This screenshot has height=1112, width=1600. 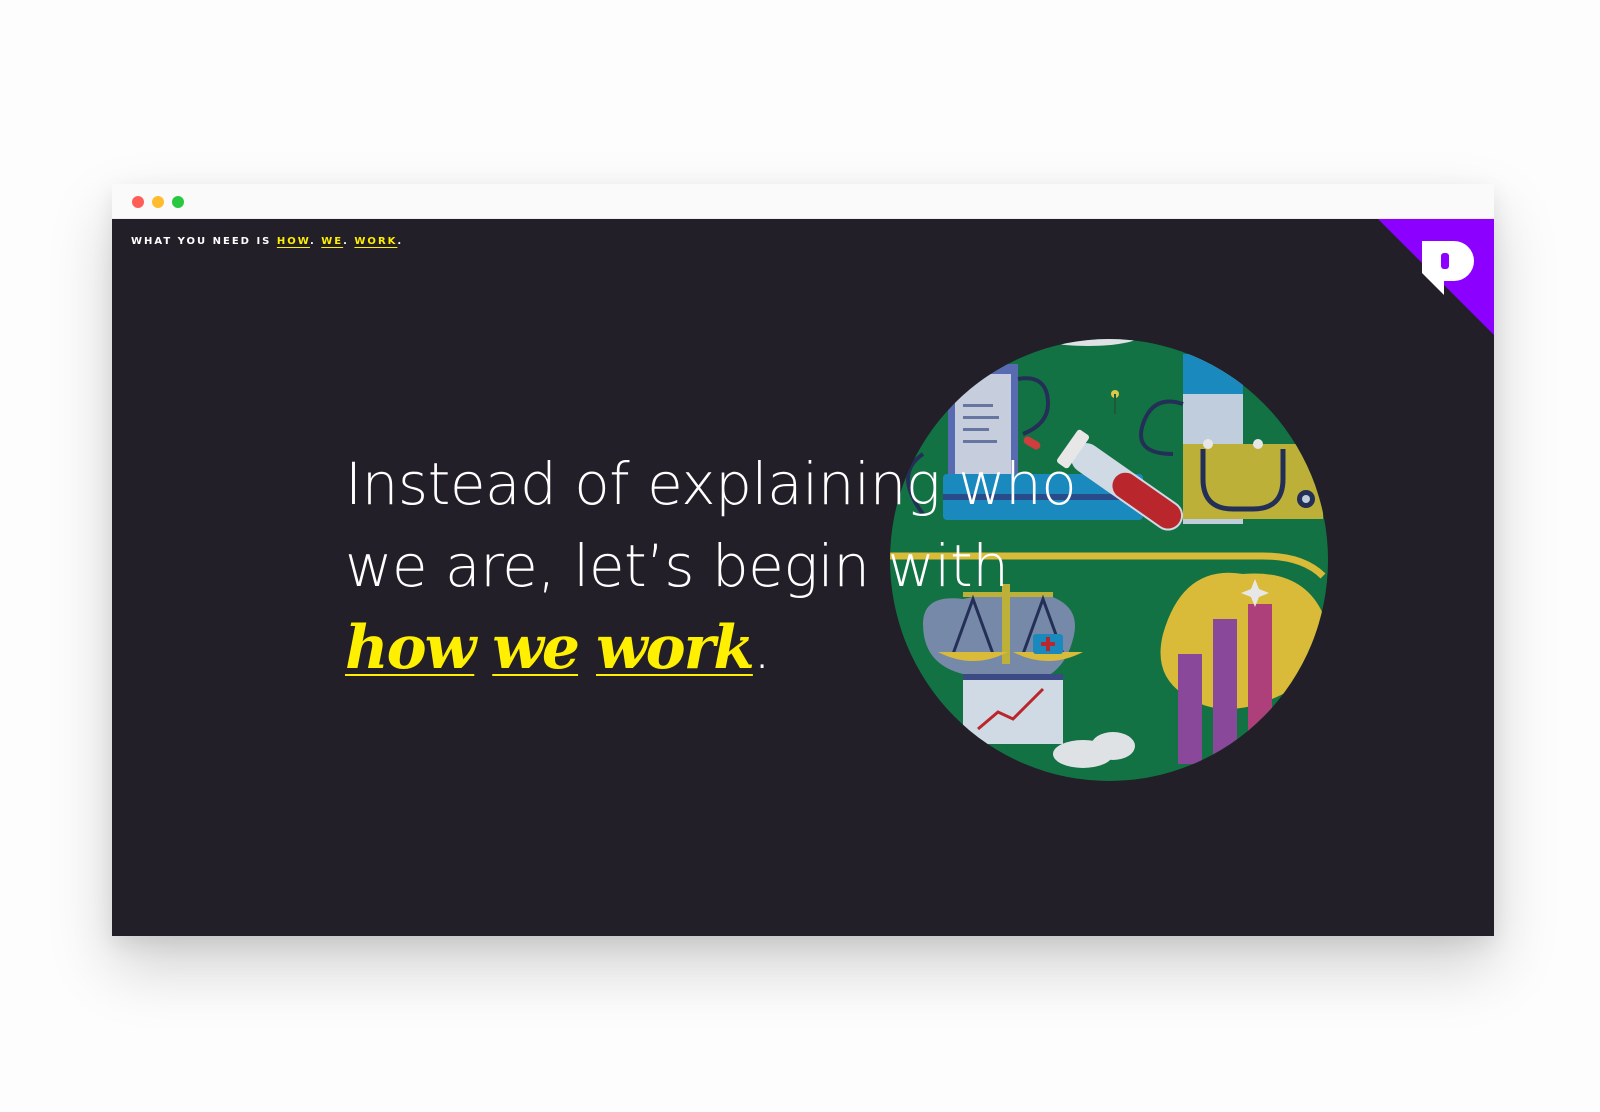 I want to click on close-window-button, so click(x=138, y=202).